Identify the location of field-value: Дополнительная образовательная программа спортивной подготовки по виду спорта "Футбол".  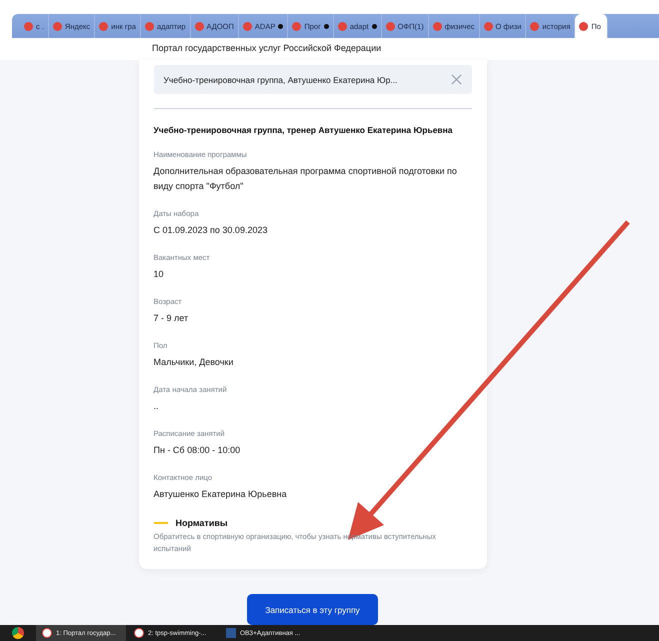
(306, 179).